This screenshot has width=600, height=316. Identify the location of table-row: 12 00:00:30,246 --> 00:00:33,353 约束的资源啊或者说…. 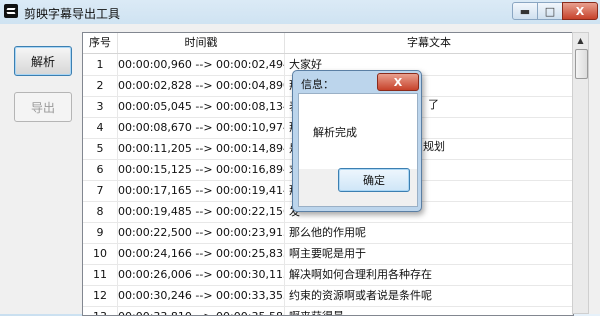
(328, 296).